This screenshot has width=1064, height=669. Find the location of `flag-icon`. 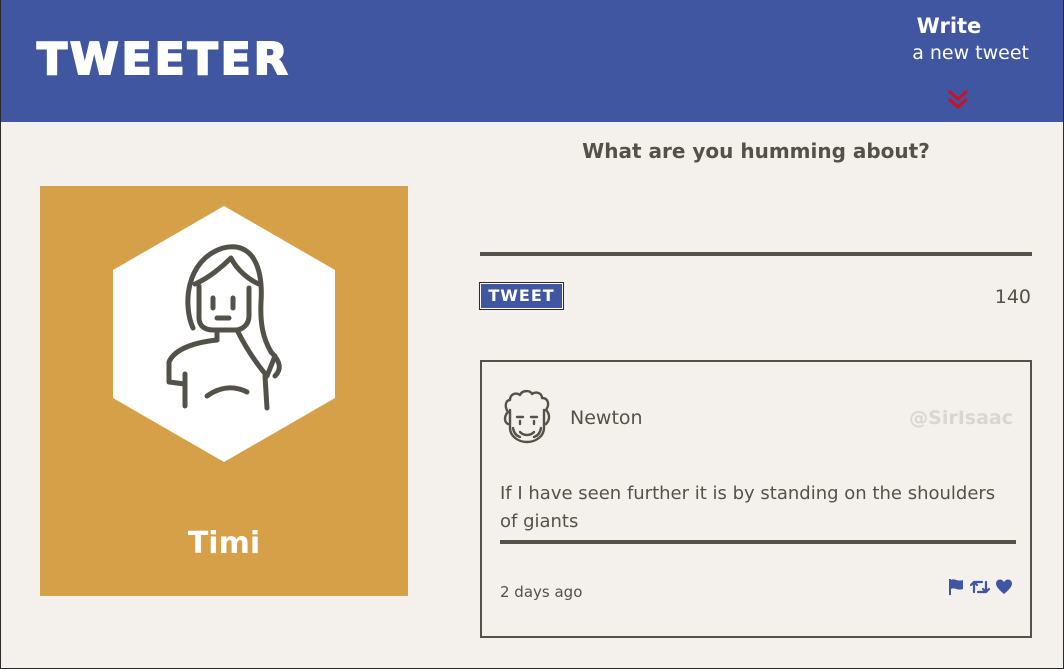

flag-icon is located at coordinates (956, 587).